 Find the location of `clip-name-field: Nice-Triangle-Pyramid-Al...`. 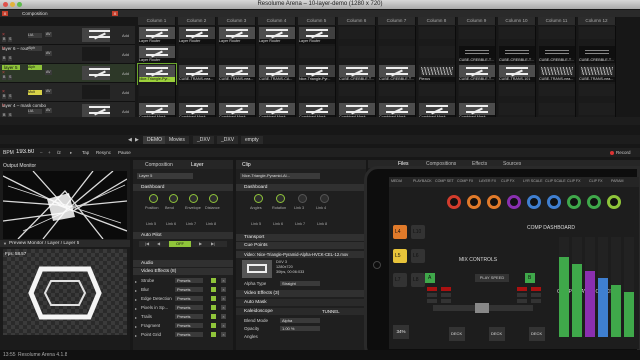

clip-name-field: Nice-Triangle-Pyramid-Al... is located at coordinates (280, 176).